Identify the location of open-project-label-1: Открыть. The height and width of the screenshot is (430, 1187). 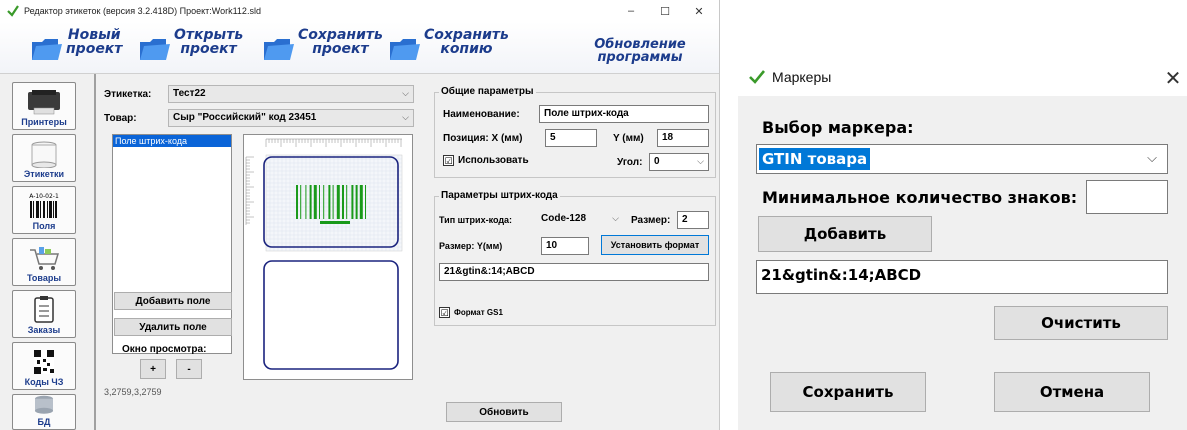
(209, 35).